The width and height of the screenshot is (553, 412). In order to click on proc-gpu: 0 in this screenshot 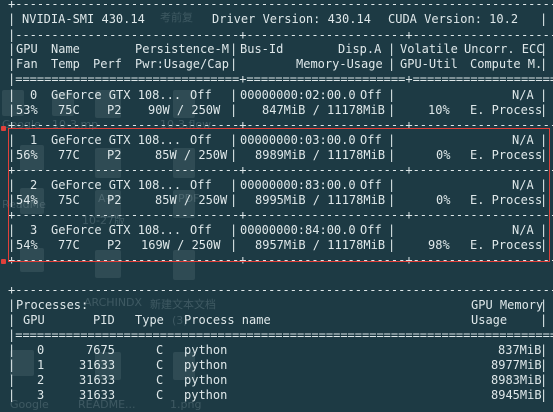, I will do `click(41, 350)`.